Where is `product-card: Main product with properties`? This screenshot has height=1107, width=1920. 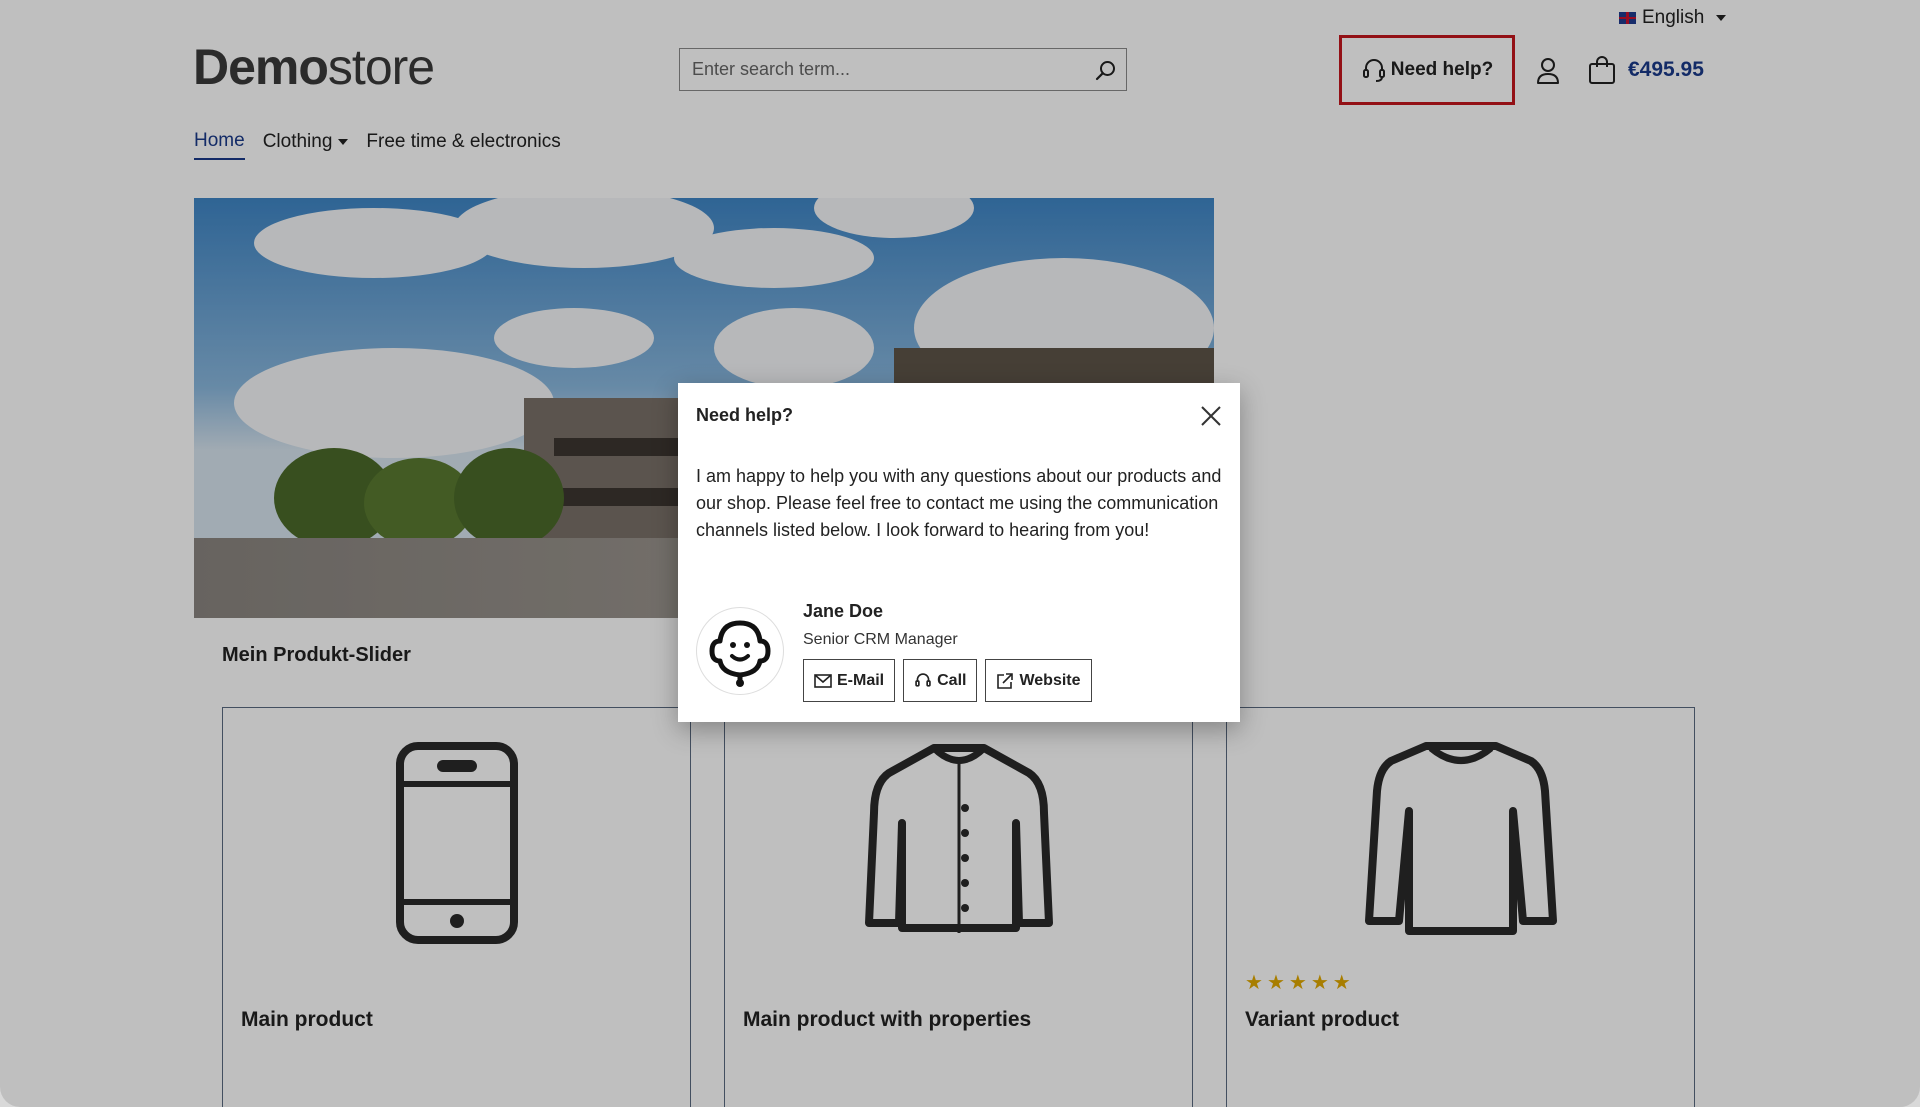
product-card: Main product with properties is located at coordinates (958, 907).